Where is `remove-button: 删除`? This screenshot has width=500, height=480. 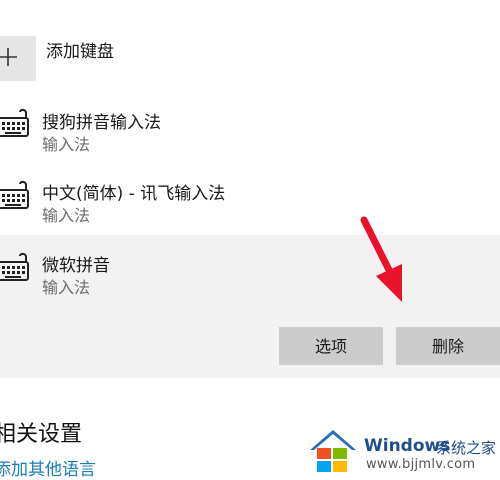
remove-button: 删除 is located at coordinates (448, 346).